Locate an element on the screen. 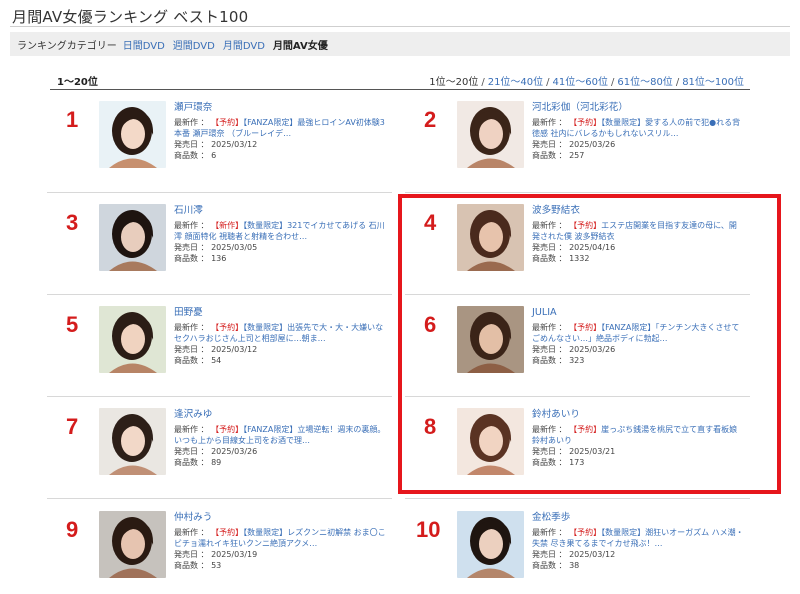  tag-label: 【新作】 is located at coordinates (227, 225).